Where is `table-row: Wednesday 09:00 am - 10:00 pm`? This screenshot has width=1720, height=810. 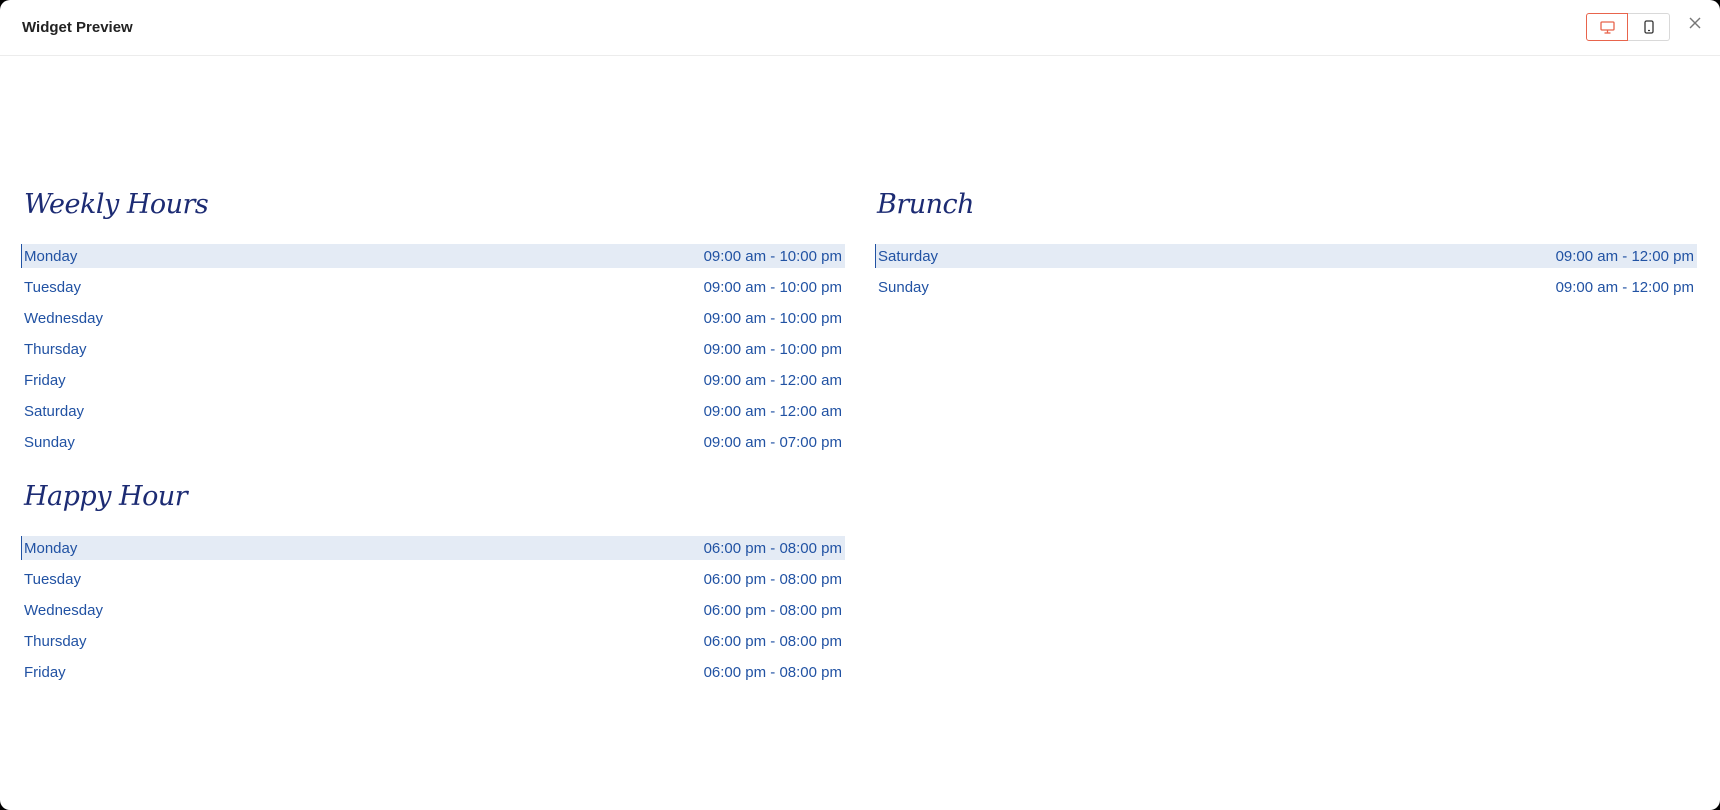
table-row: Wednesday 09:00 am - 10:00 pm is located at coordinates (433, 318).